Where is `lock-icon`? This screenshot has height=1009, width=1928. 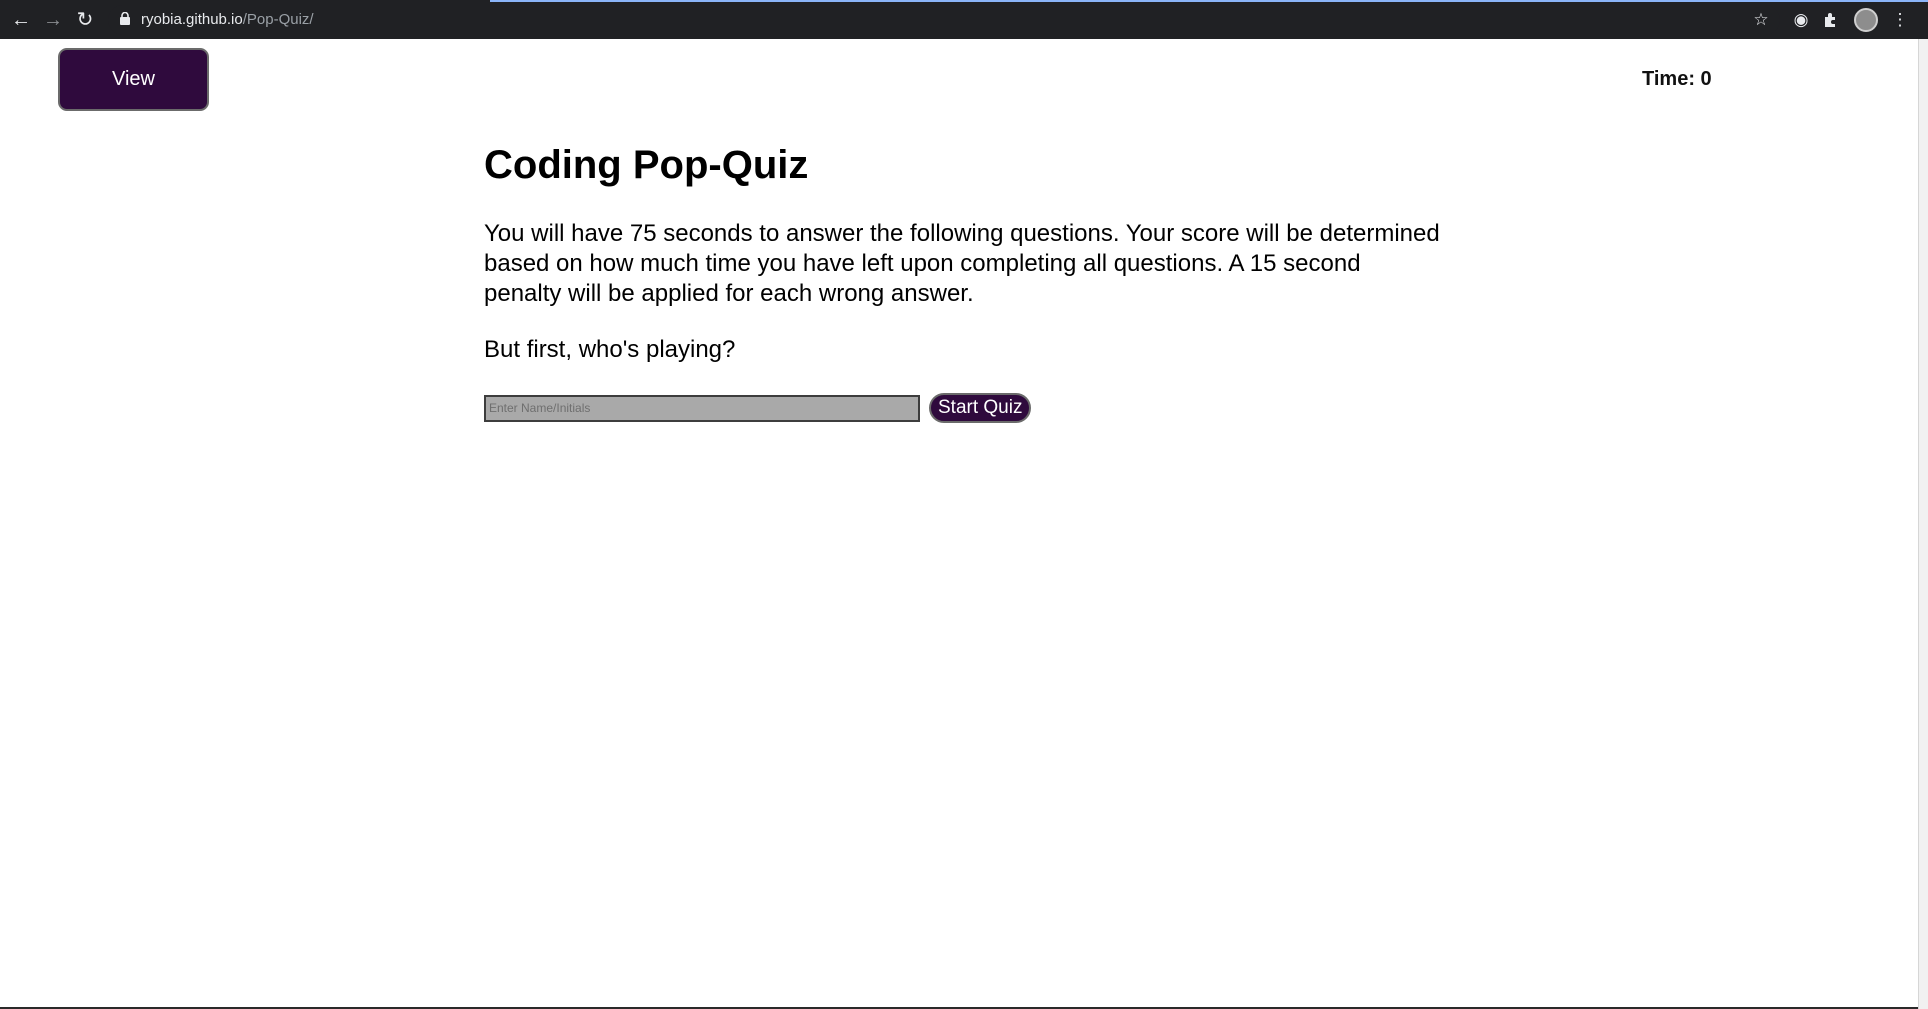
lock-icon is located at coordinates (125, 18).